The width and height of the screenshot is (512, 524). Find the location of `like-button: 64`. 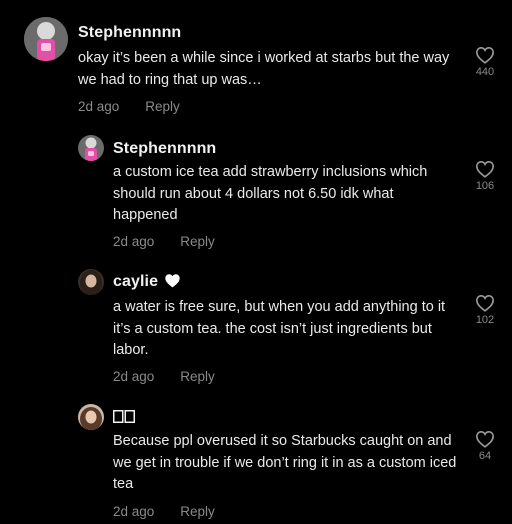

like-button: 64 is located at coordinates (485, 446).